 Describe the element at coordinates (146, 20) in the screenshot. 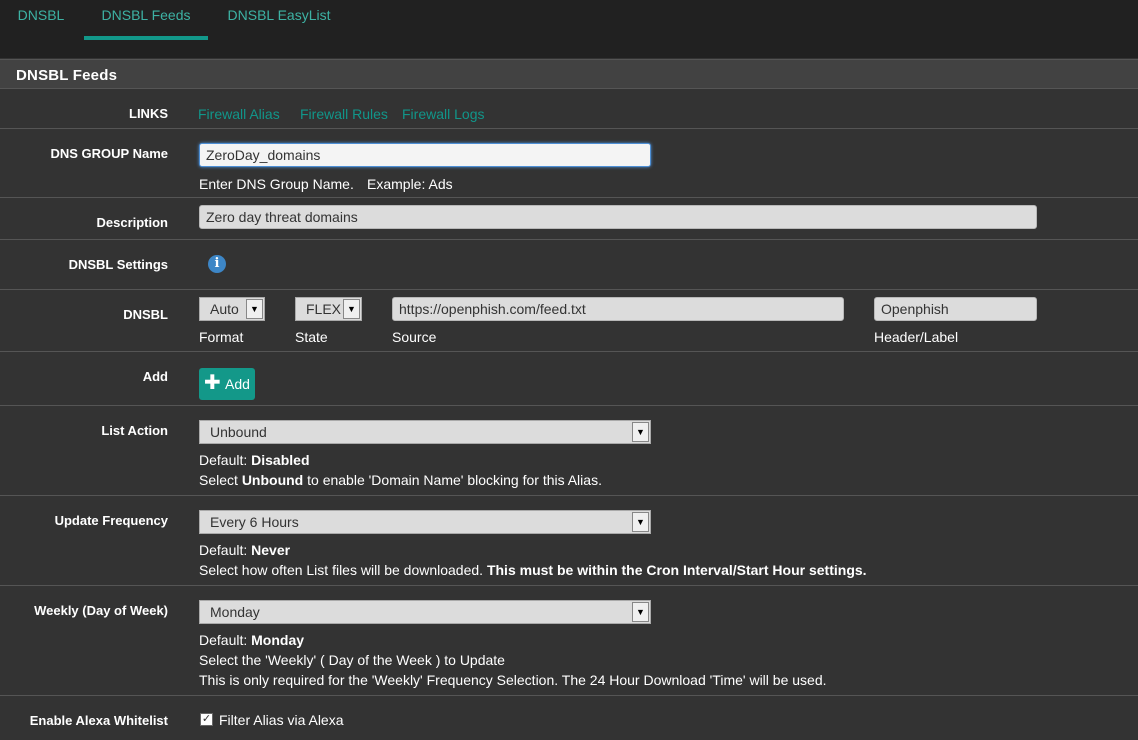

I see `tab-dnsbl-feeds: DNSBL Feeds` at that location.